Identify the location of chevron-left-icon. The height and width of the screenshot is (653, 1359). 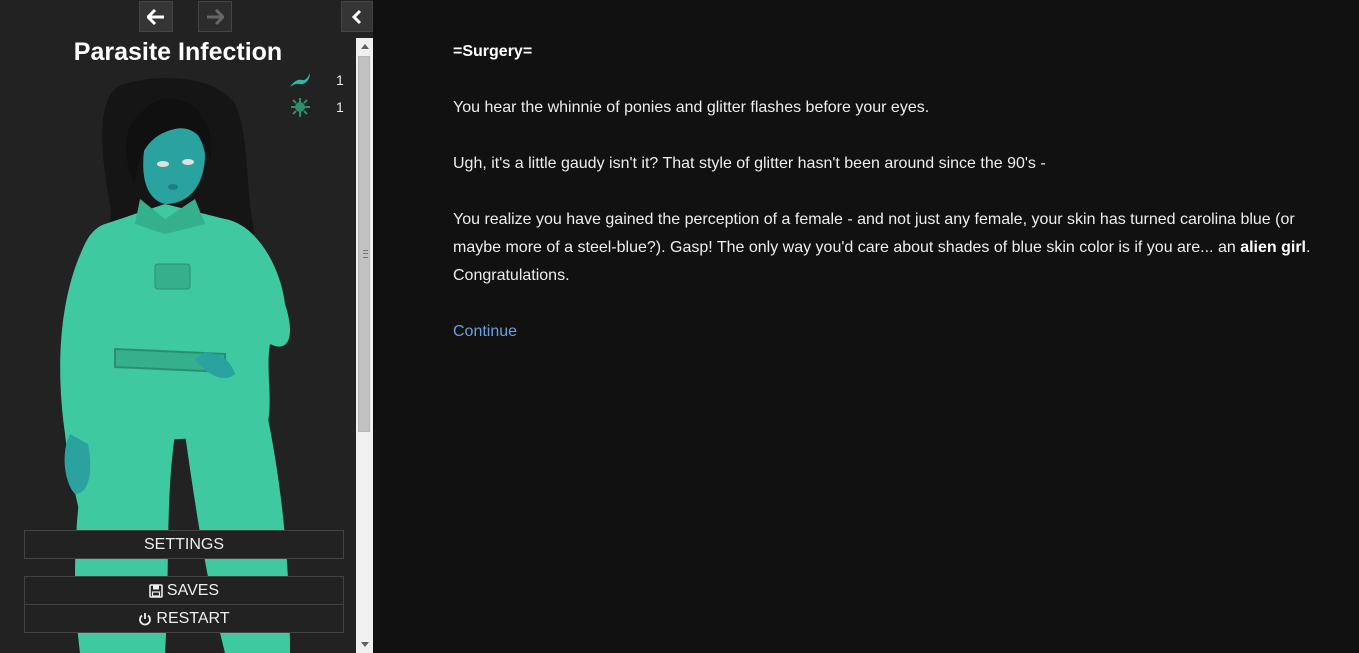
(356, 16).